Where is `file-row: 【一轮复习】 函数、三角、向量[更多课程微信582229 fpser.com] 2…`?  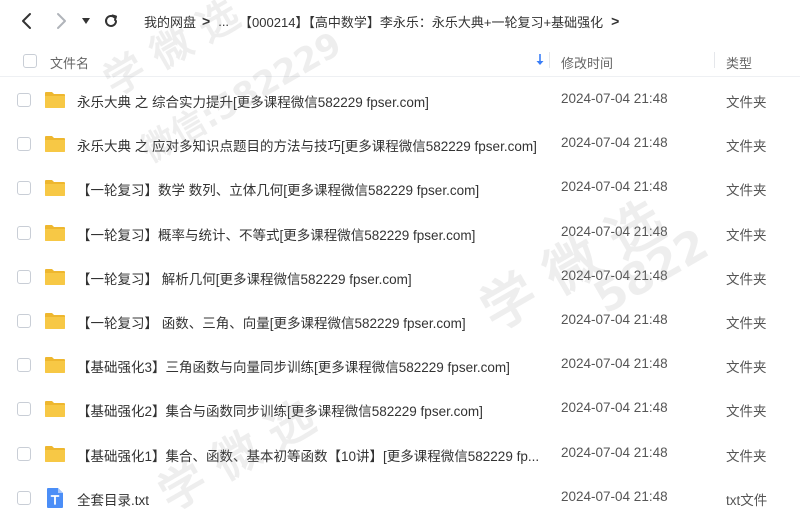
file-row: 【一轮复习】 函数、三角、向量[更多课程微信582229 fpser.com] 2… is located at coordinates (400, 321).